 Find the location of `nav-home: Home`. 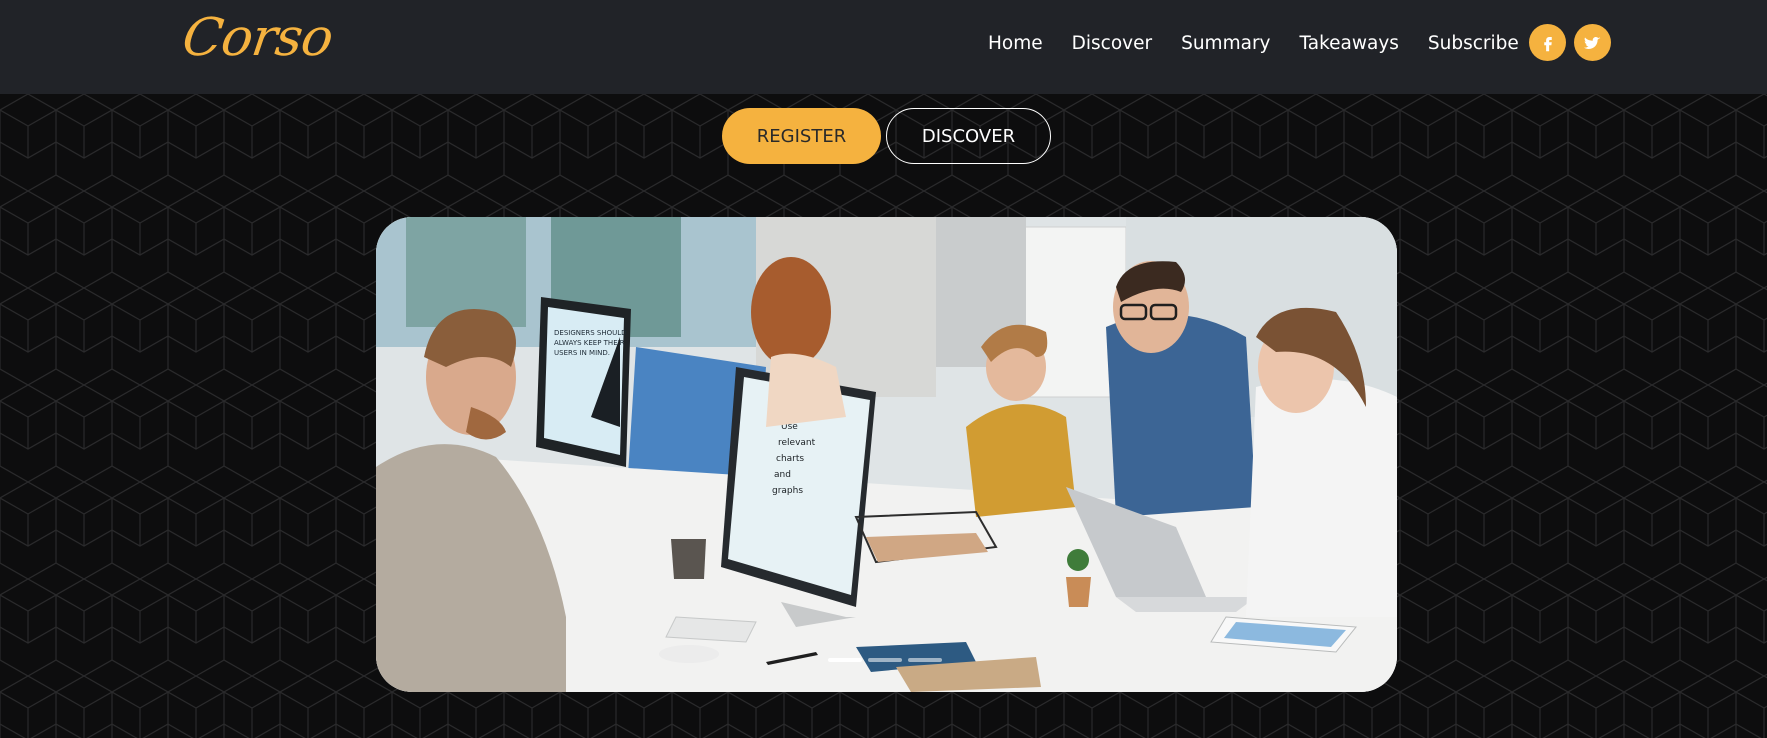

nav-home: Home is located at coordinates (1015, 43).